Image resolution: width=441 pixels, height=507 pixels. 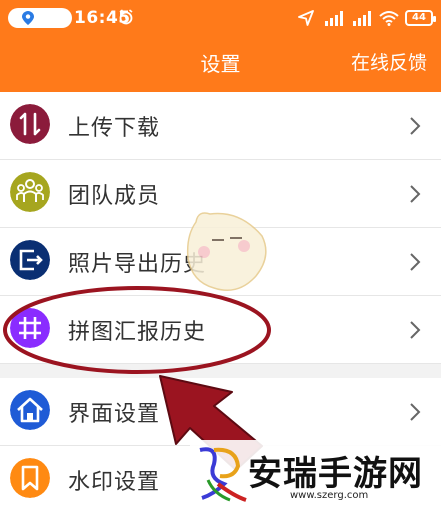 I want to click on list-item-label: 团队成员, so click(x=114, y=196).